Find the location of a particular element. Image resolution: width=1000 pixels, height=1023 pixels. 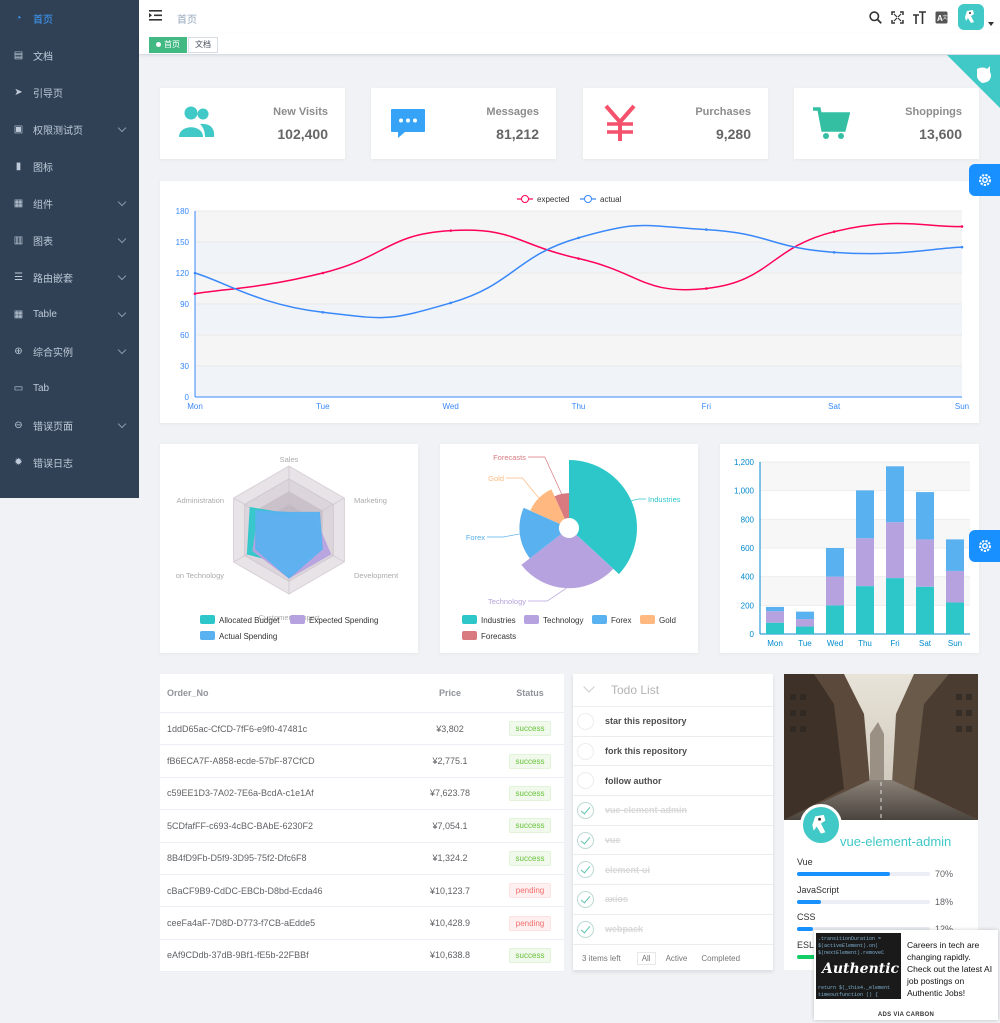

ad-via: ADS VIA CARBON is located at coordinates (906, 1015).